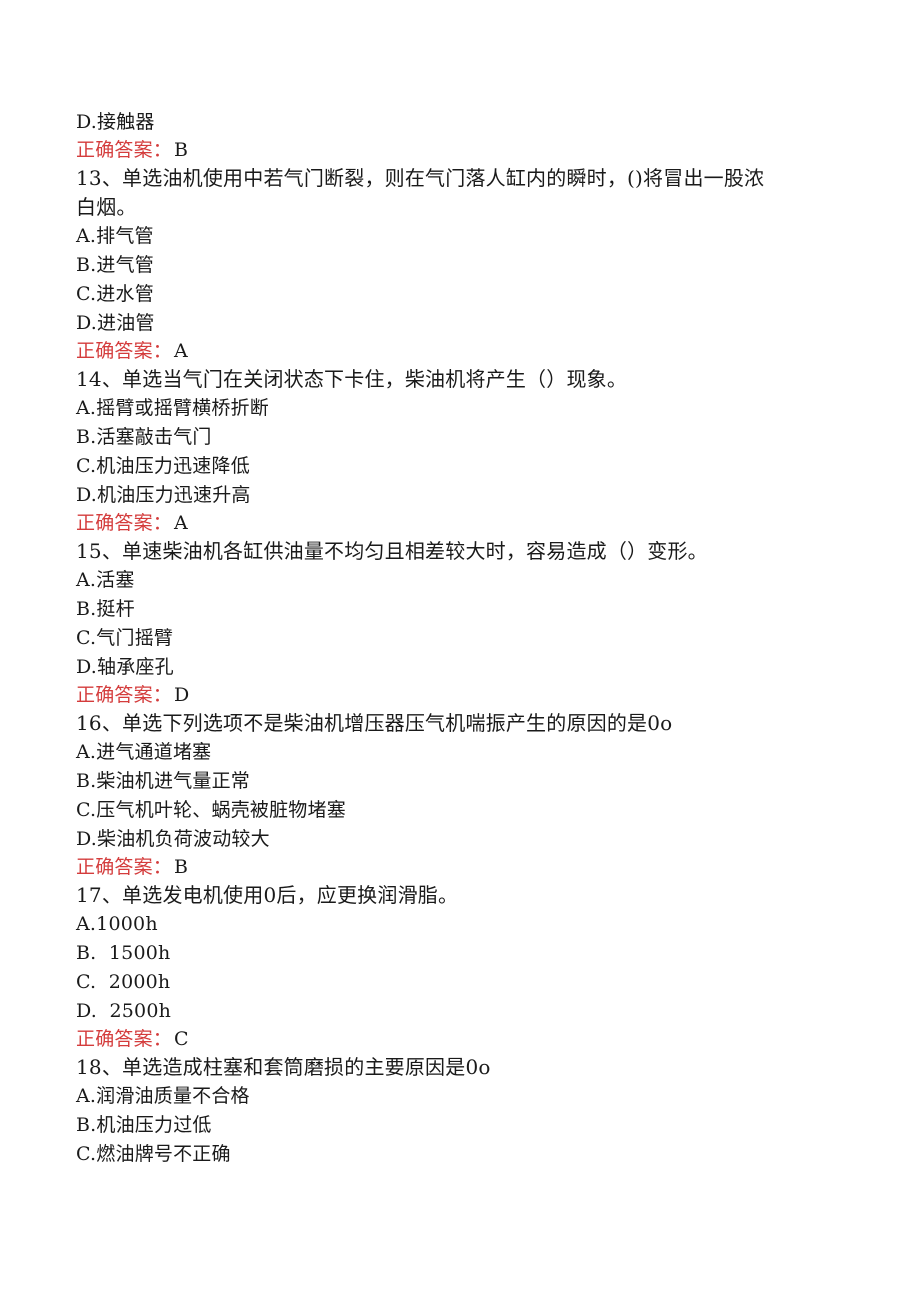 Image resolution: width=920 pixels, height=1301 pixels. Describe the element at coordinates (163, 466) in the screenshot. I see `question-14-option-c: C.机油压力迅速降低` at that location.